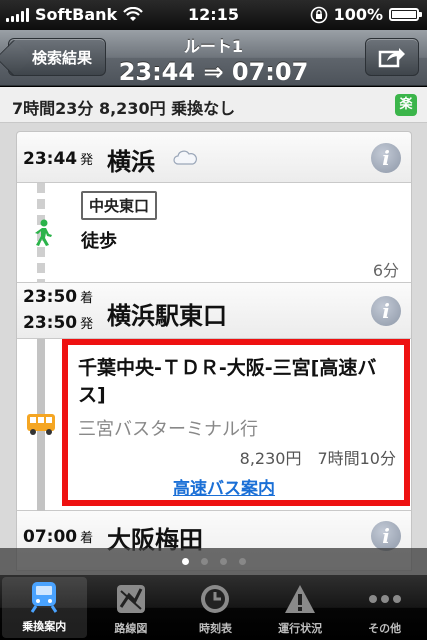 The width and height of the screenshot is (427, 640). Describe the element at coordinates (43, 232) in the screenshot. I see `walking-person-icon` at that location.